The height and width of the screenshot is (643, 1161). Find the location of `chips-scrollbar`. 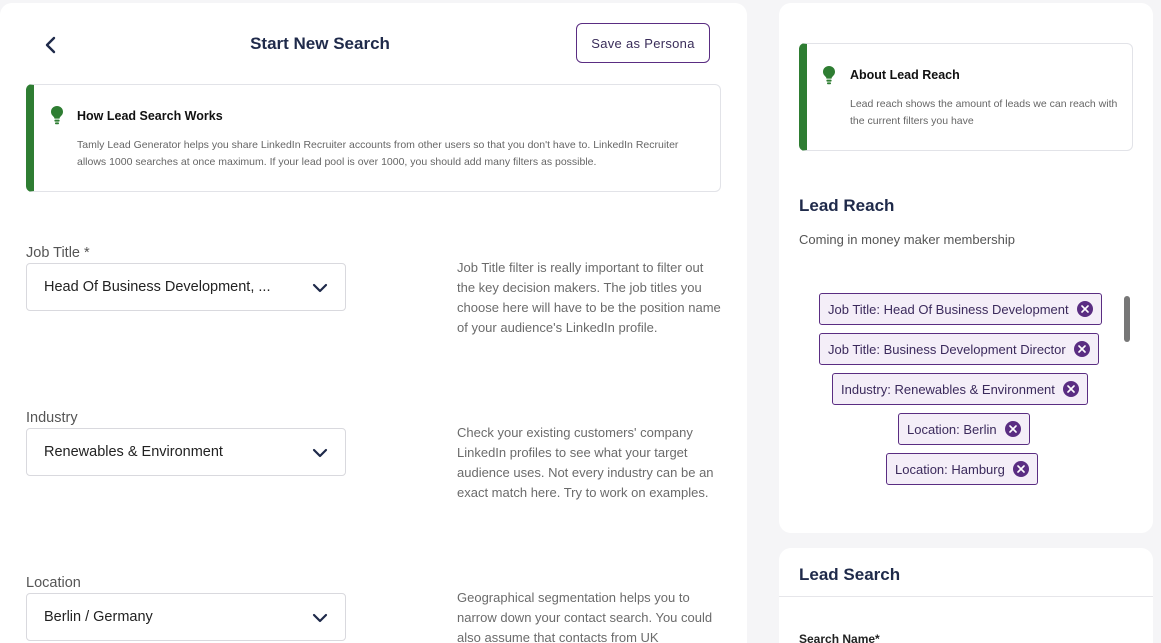

chips-scrollbar is located at coordinates (1127, 319).